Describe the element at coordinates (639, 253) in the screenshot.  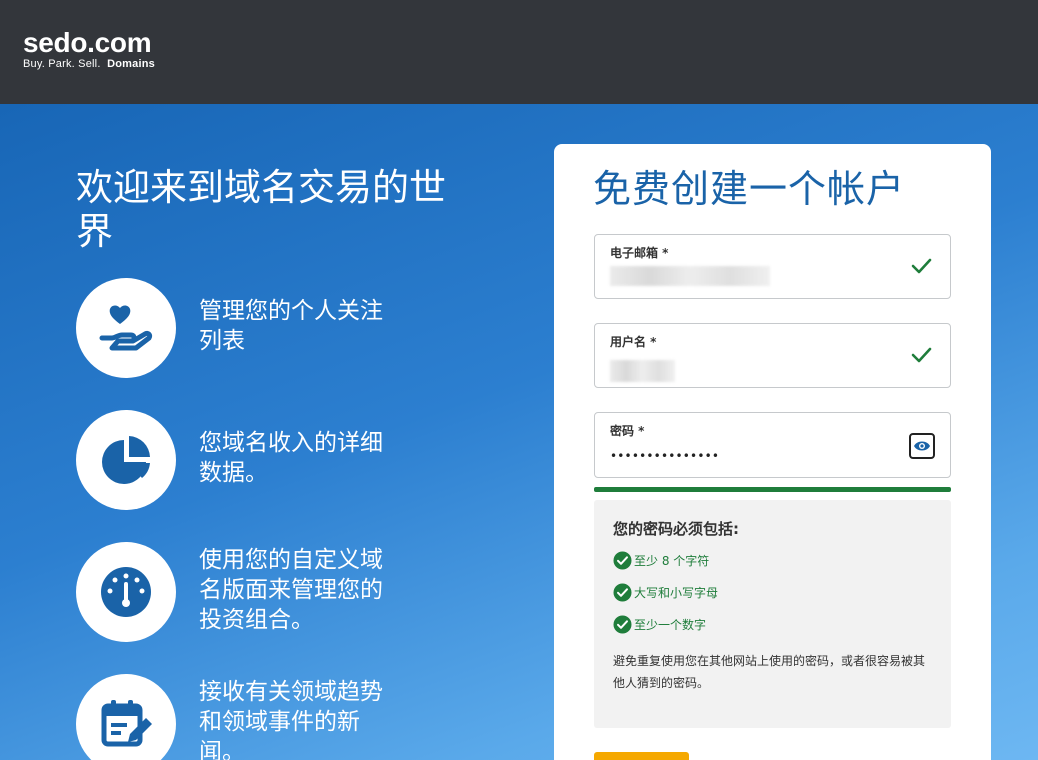
I see `email-label: 电子邮箱 *` at that location.